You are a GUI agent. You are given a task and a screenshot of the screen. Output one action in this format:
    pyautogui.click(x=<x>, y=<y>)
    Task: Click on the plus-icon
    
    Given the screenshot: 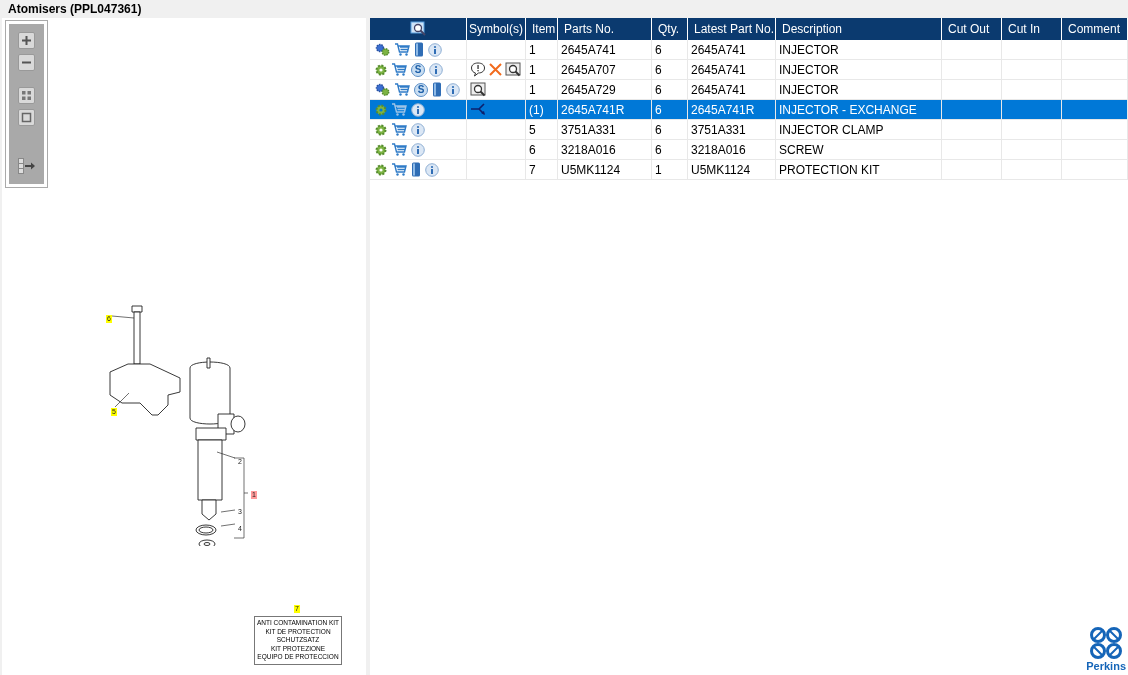 What is the action you would take?
    pyautogui.click(x=26, y=40)
    